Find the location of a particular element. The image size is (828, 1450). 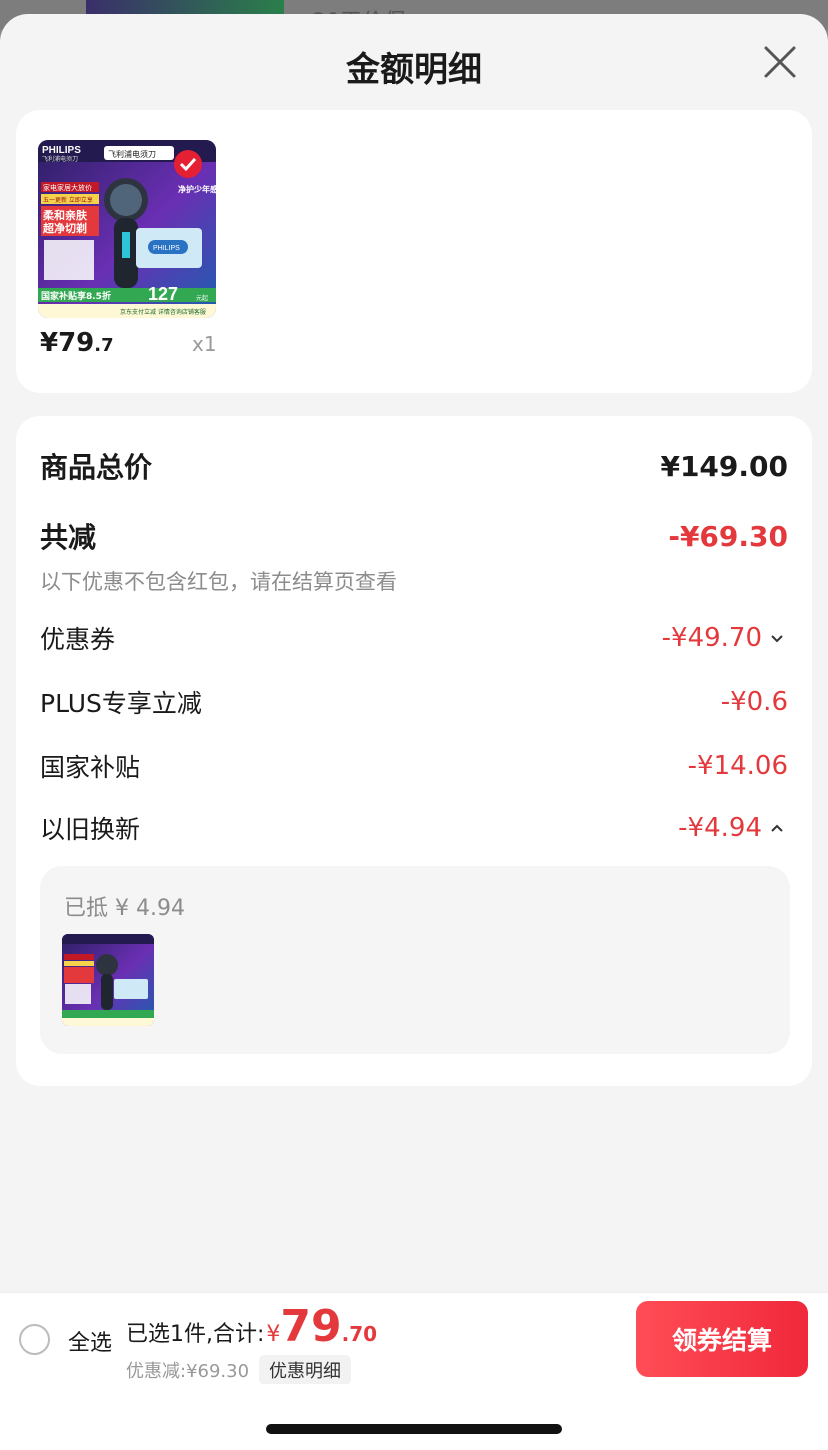

select-all-label: 全选 is located at coordinates (90, 1341).